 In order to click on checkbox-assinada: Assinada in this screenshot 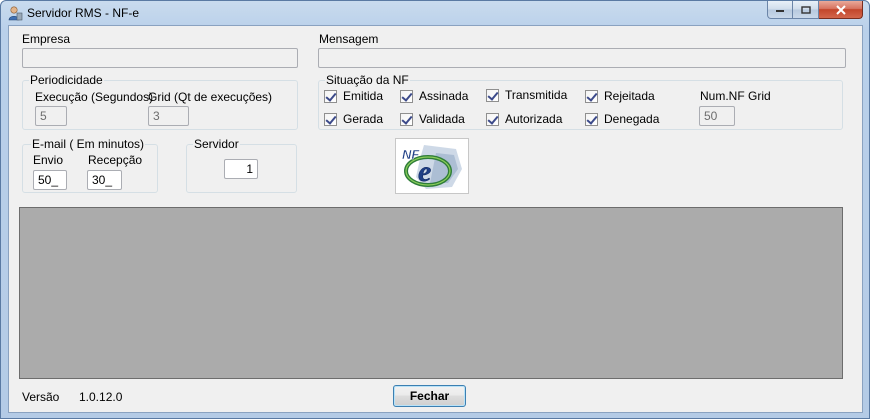, I will do `click(434, 96)`.